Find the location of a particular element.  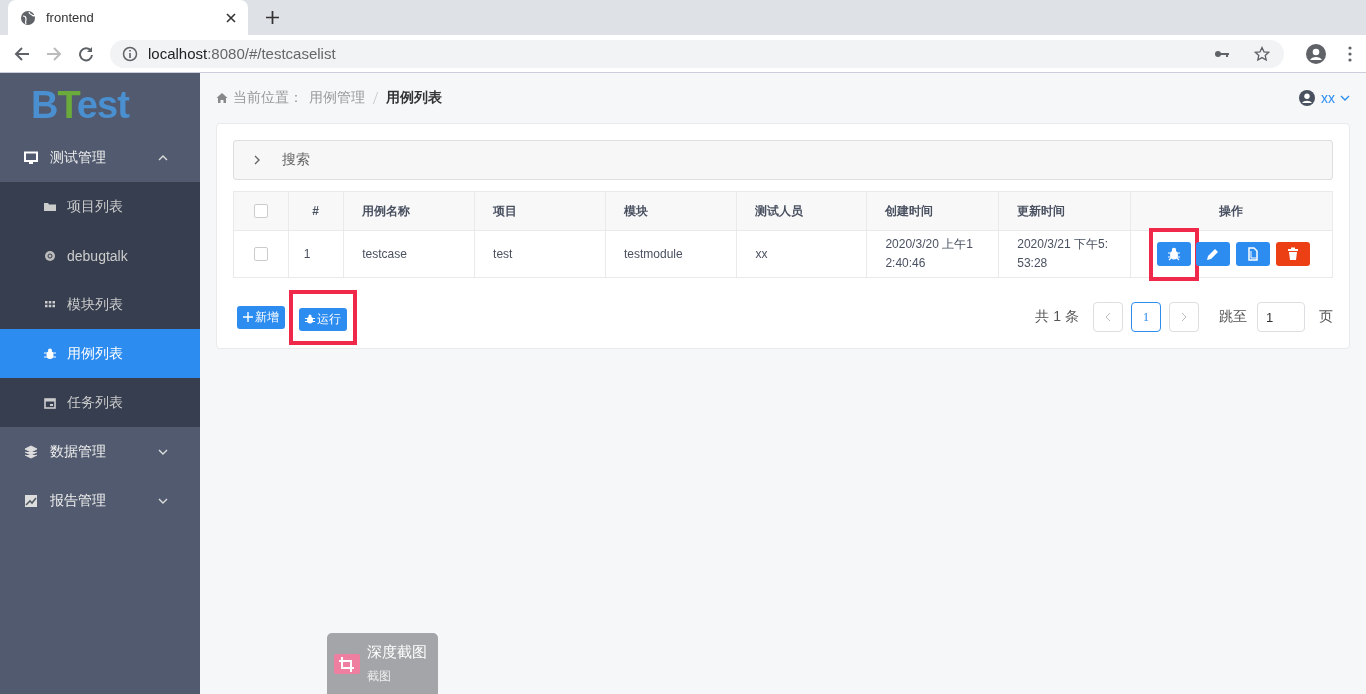

menu-item-label: 模块列表 is located at coordinates (95, 304).